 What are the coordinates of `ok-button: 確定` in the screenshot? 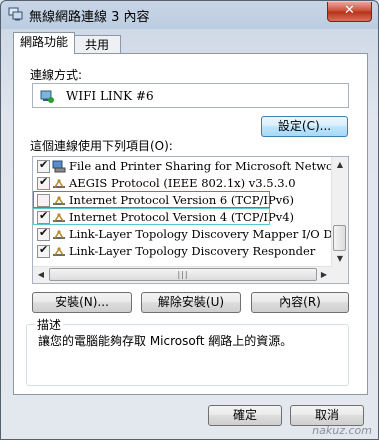 It's located at (245, 415).